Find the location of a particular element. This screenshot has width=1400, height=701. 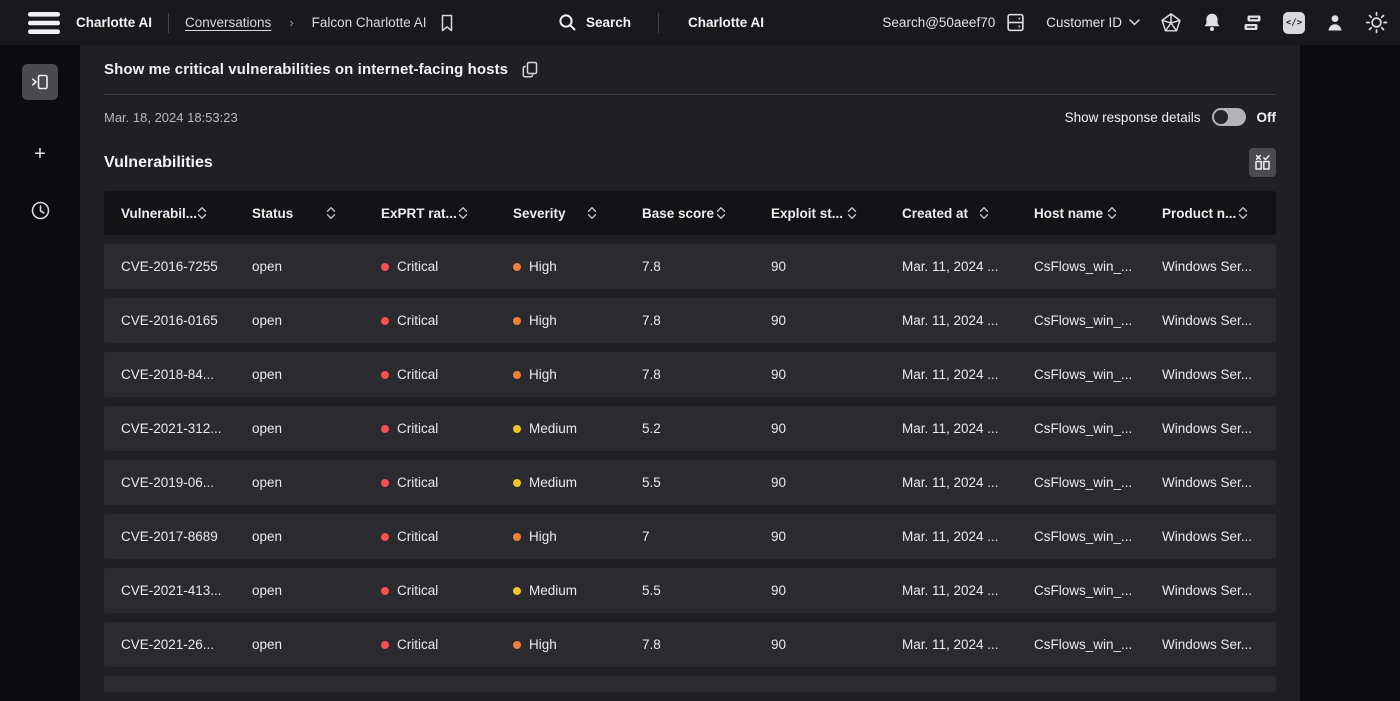

column-header-created-at: Created at is located at coordinates (951, 213).